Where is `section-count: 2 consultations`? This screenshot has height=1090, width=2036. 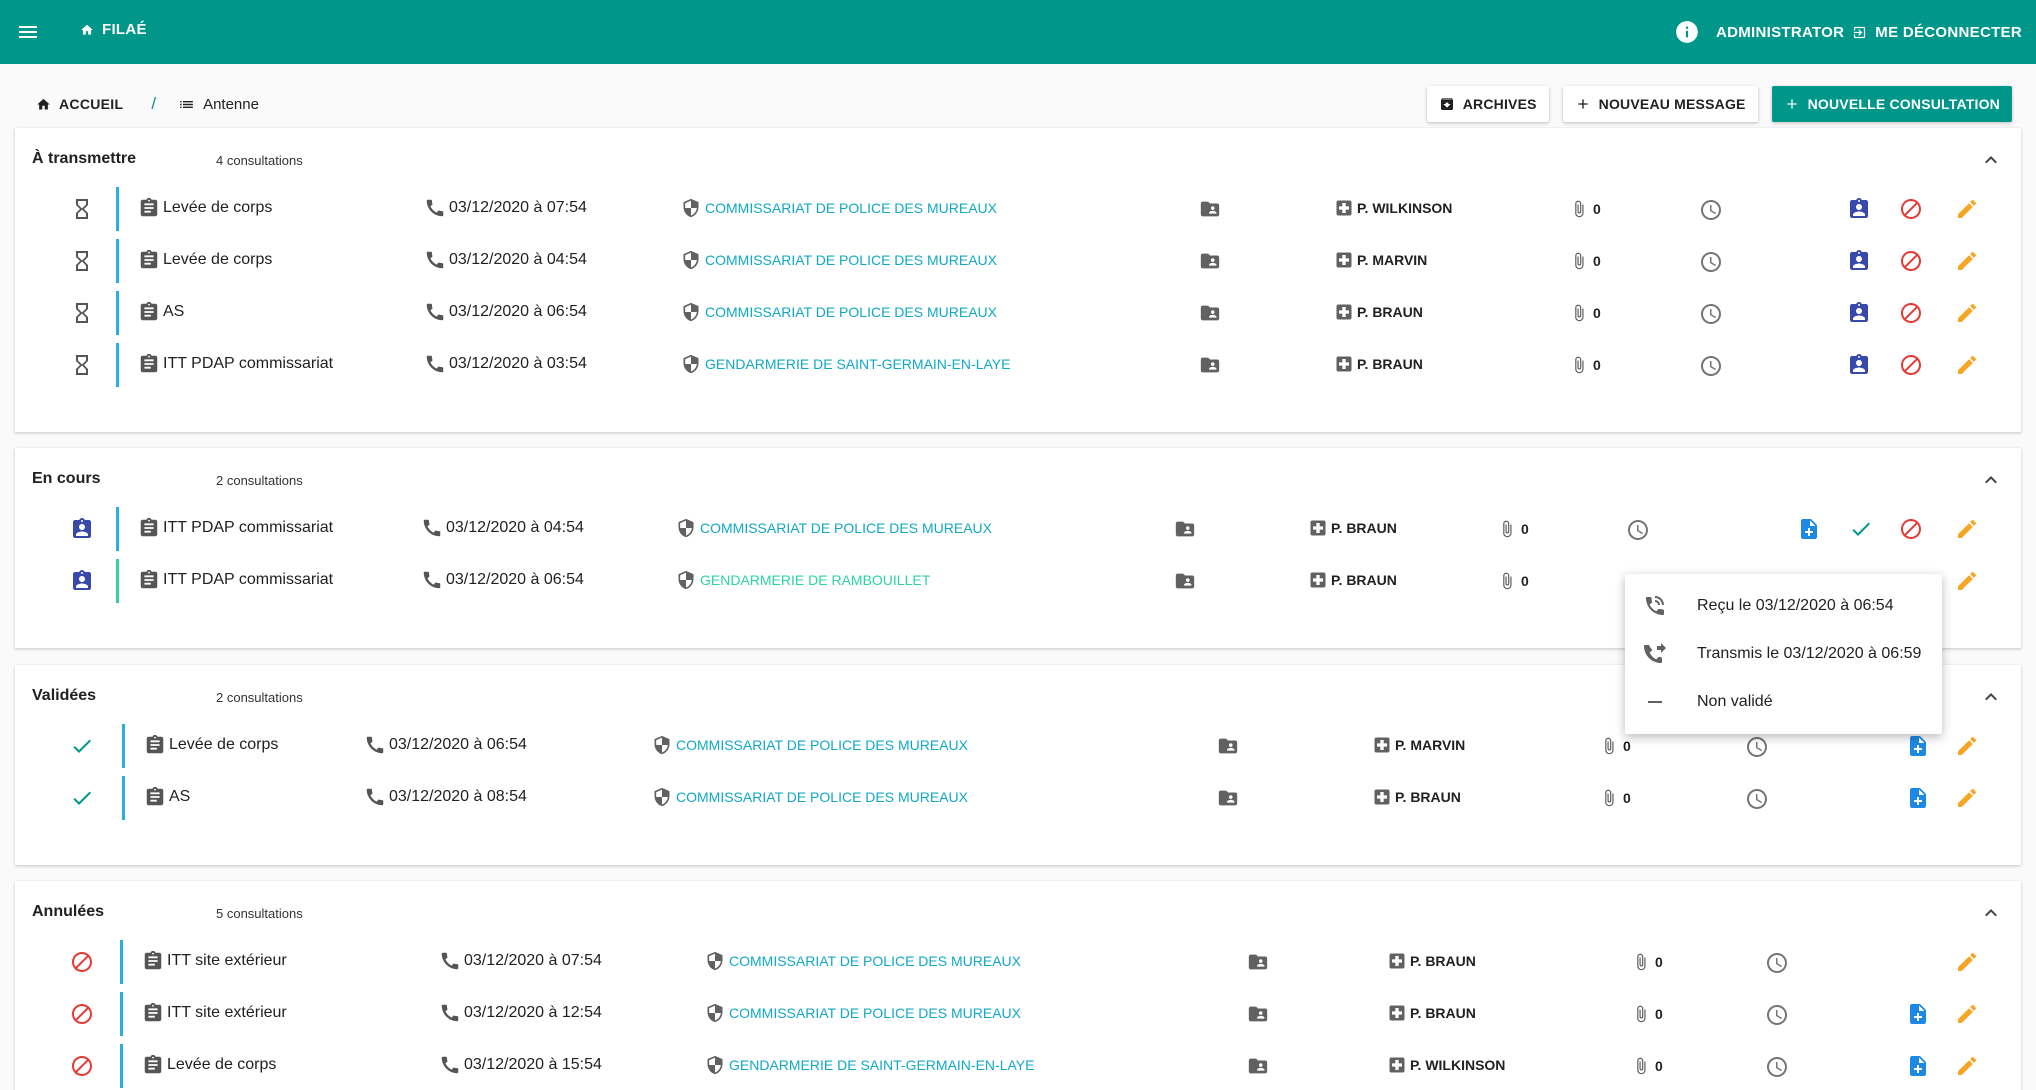 section-count: 2 consultations is located at coordinates (259, 480).